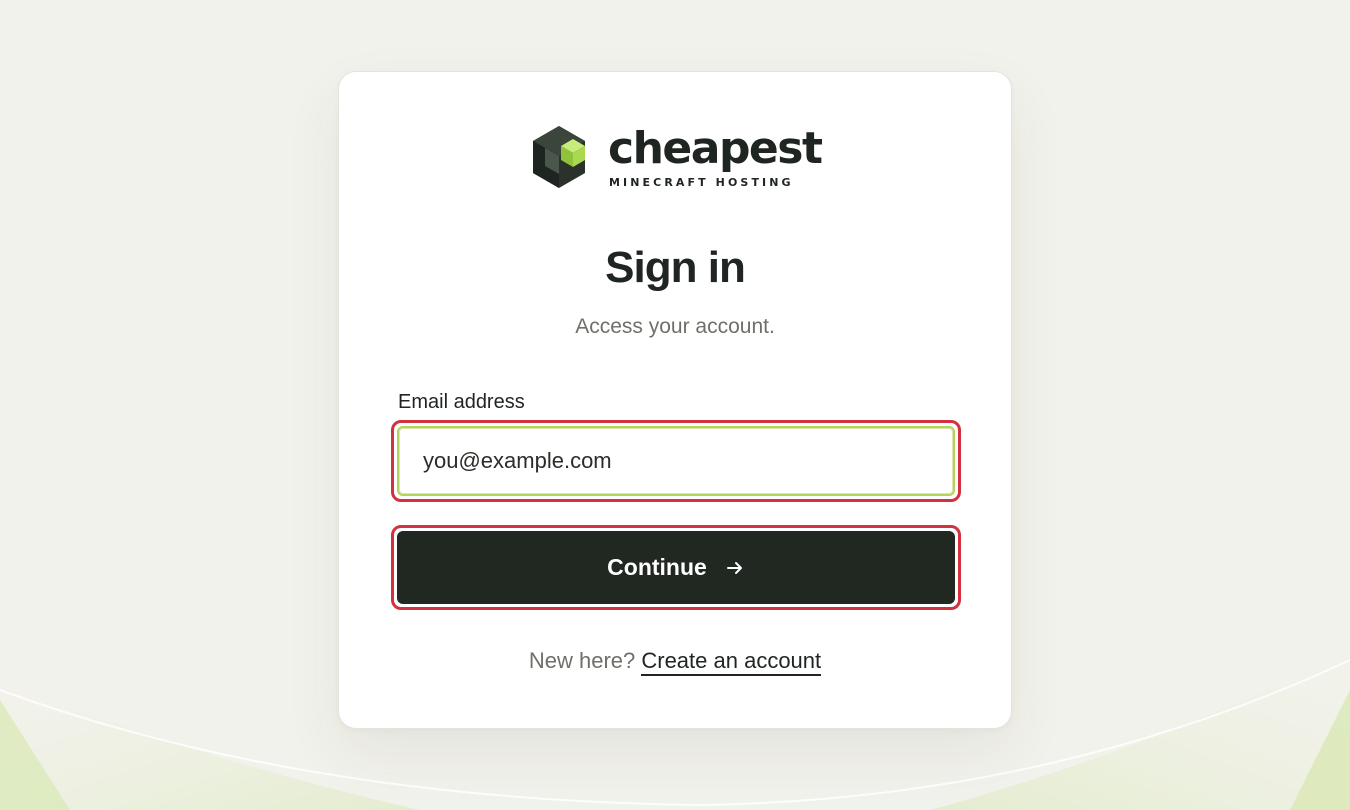 The height and width of the screenshot is (810, 1350). Describe the element at coordinates (734, 567) in the screenshot. I see `arrow-right-icon` at that location.